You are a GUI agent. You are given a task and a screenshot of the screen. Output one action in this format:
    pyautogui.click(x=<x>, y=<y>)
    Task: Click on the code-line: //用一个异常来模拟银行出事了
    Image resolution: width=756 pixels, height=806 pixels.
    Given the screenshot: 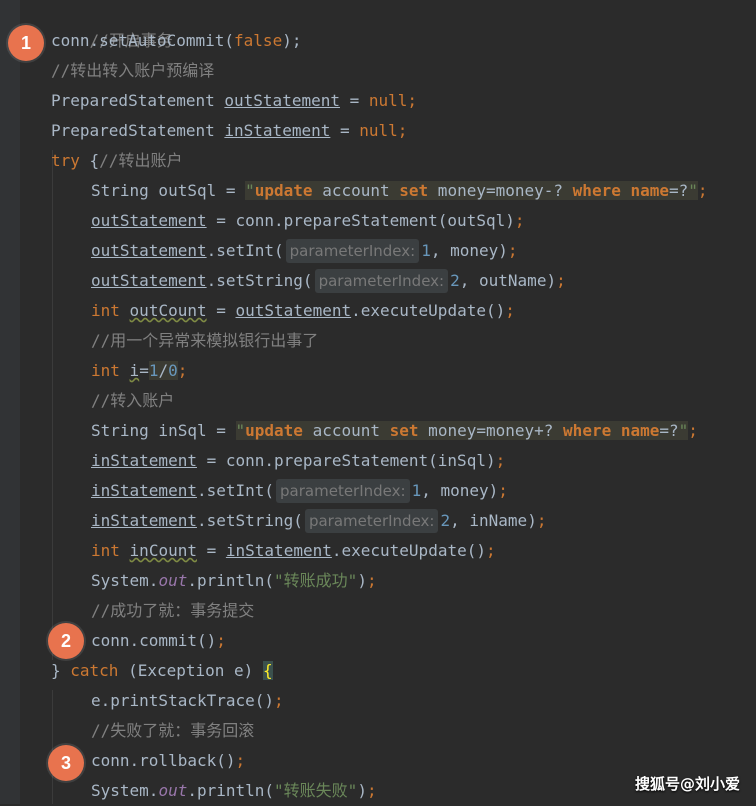 What is the action you would take?
    pyautogui.click(x=204, y=341)
    